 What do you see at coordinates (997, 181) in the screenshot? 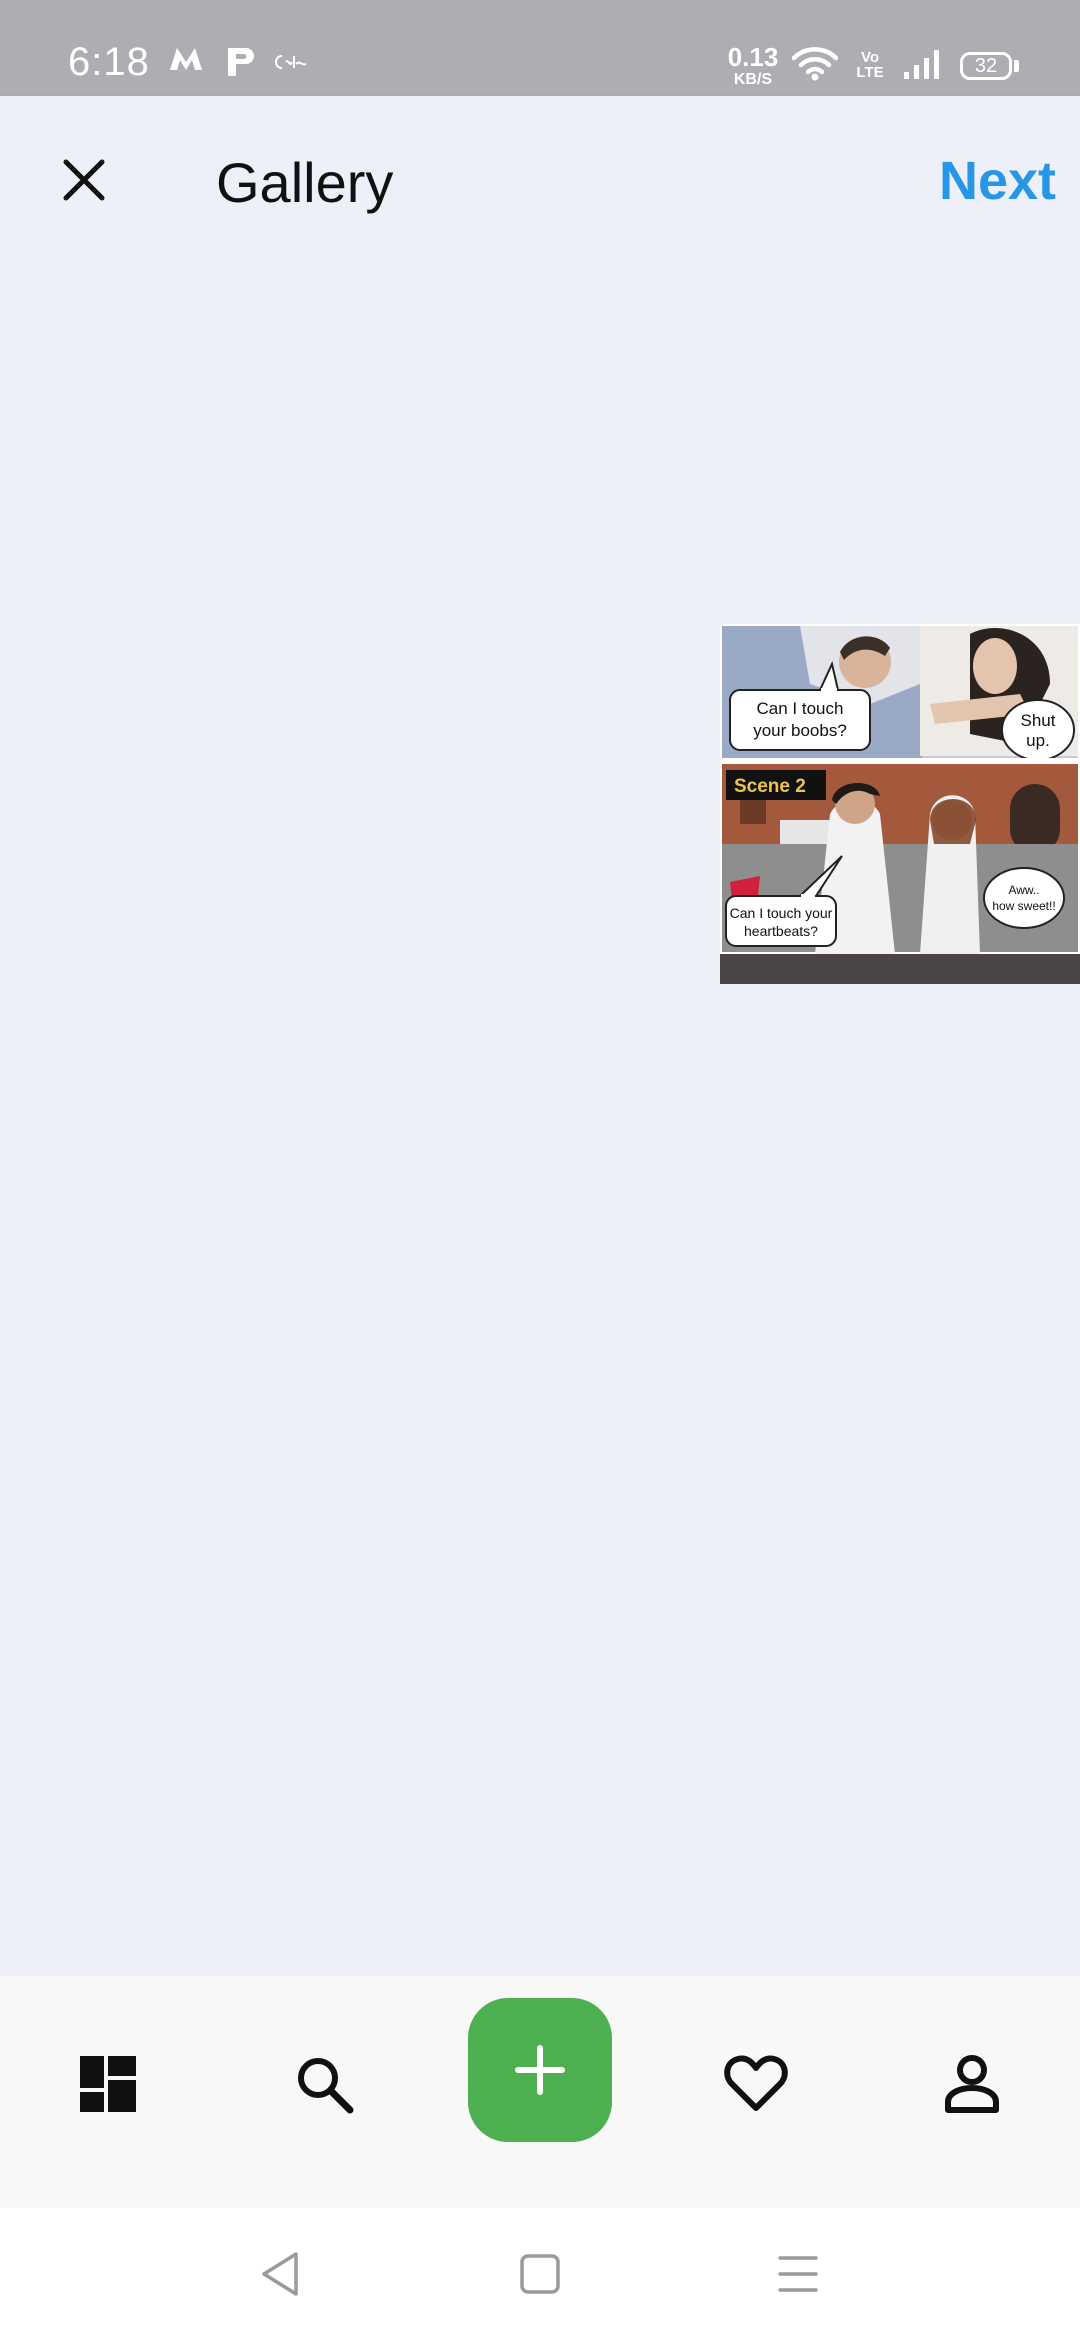
I see `next-button: Next` at bounding box center [997, 181].